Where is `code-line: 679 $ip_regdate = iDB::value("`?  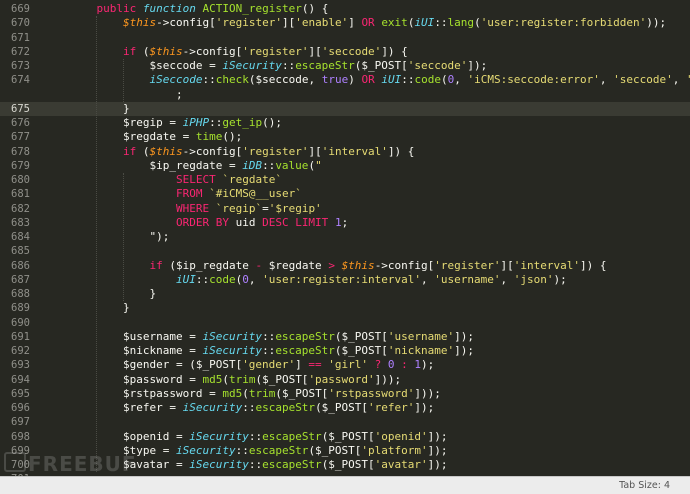
code-line: 679 $ip_regdate = iDB::value(" is located at coordinates (345, 166).